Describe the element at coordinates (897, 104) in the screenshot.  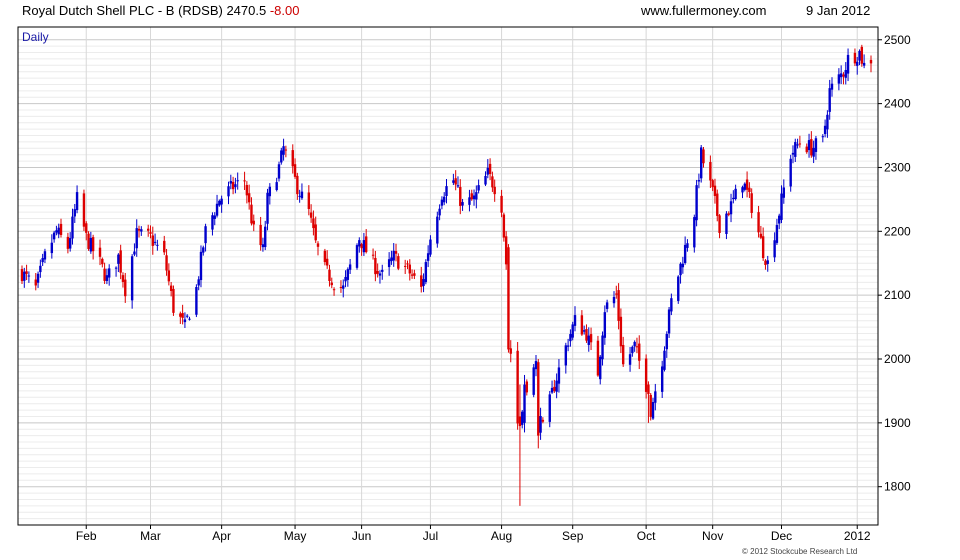
I see `y-tick-label: 2400` at that location.